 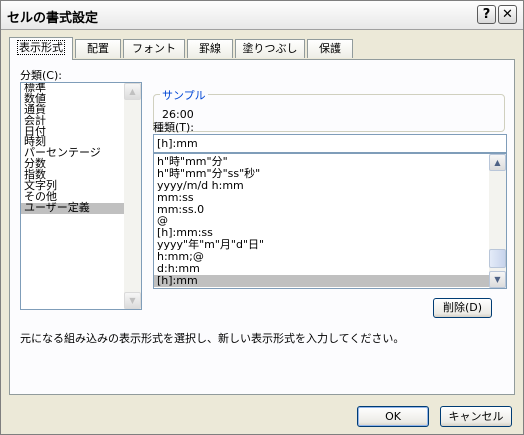 I want to click on type-label: 種類(T):, so click(x=174, y=127).